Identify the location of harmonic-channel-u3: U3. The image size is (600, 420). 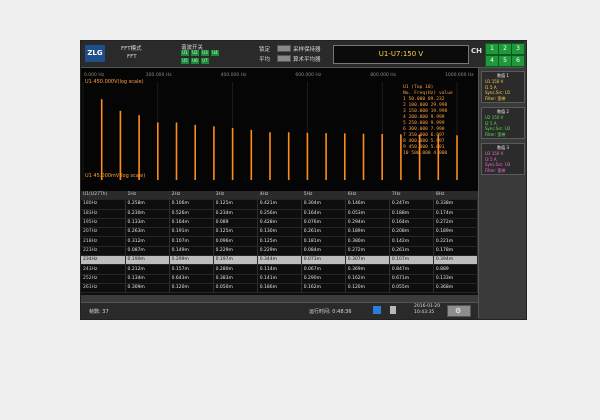
(205, 53).